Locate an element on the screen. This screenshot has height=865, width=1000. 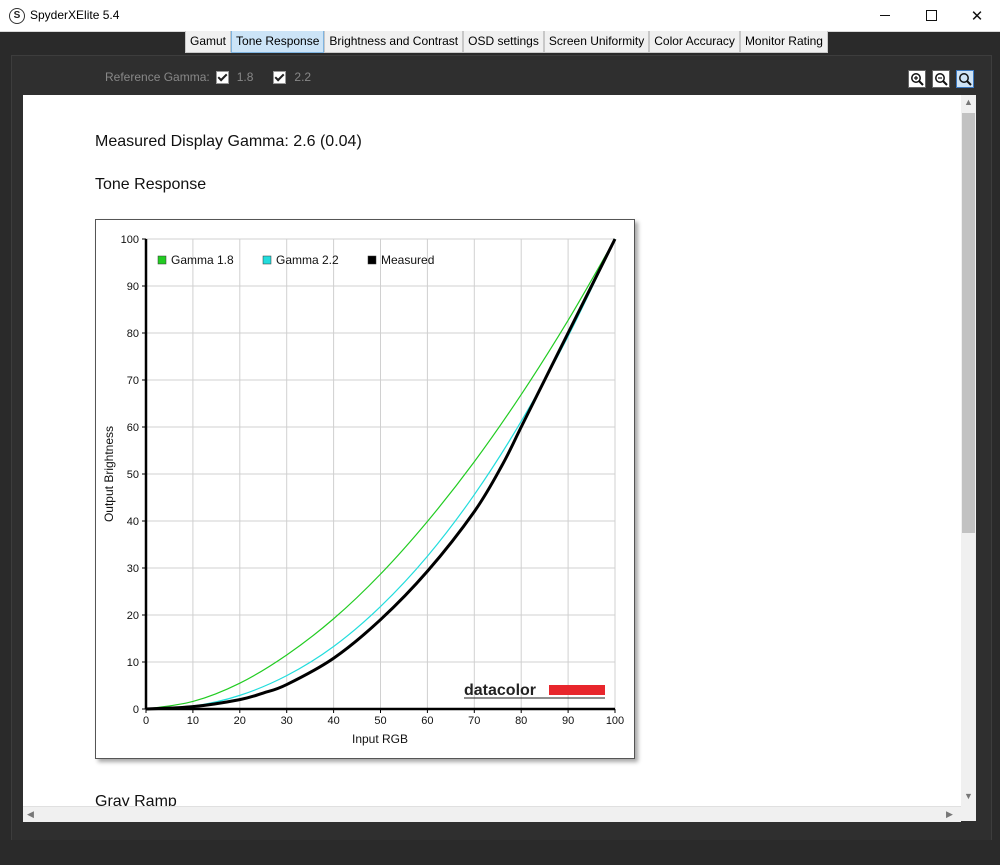
close-icon: ✕ is located at coordinates (977, 16).